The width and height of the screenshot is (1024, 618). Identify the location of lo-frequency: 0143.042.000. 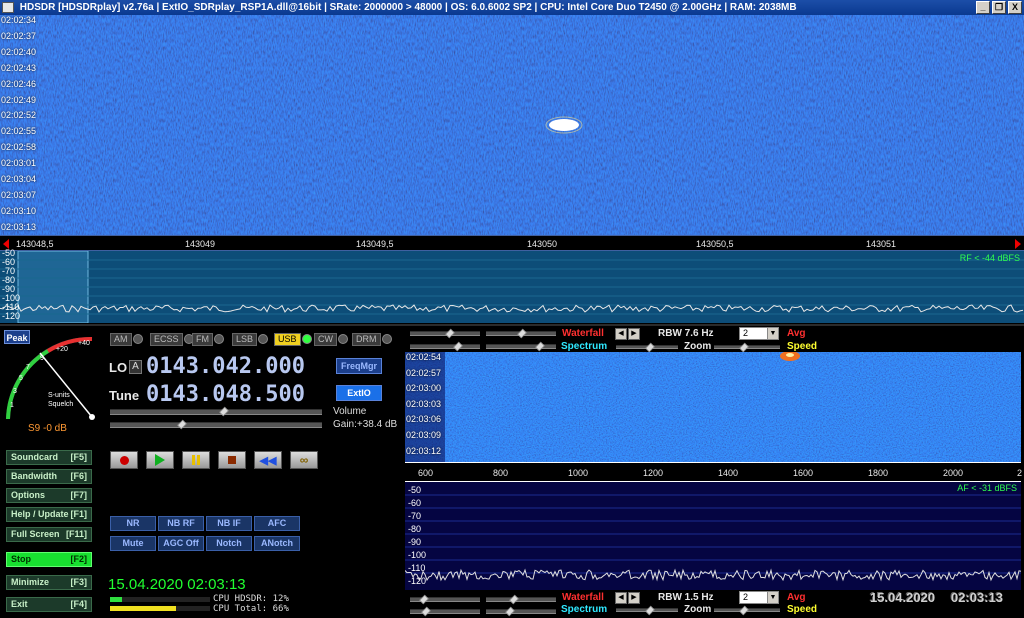
(225, 366).